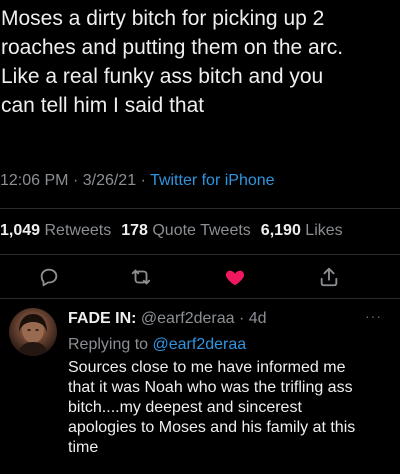 The height and width of the screenshot is (474, 400). I want to click on avatar, so click(33, 332).